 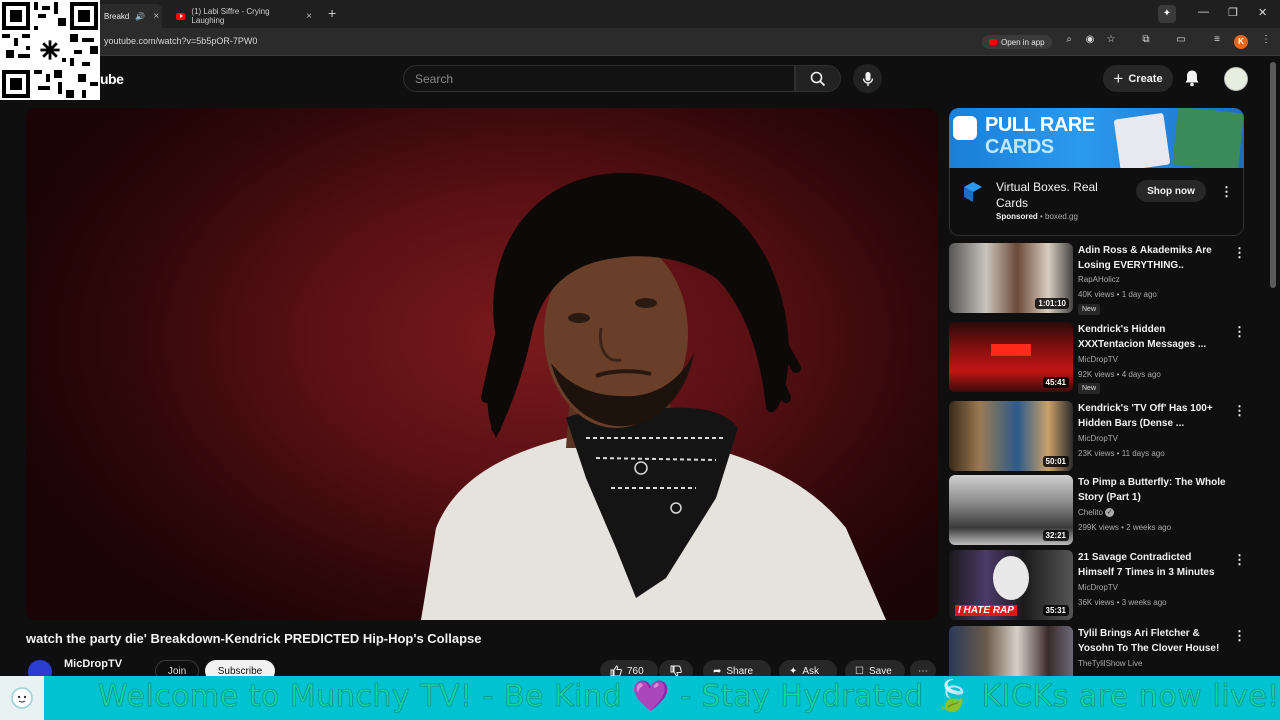 I want to click on ad-banner-line2: CARDS, so click(x=1019, y=147).